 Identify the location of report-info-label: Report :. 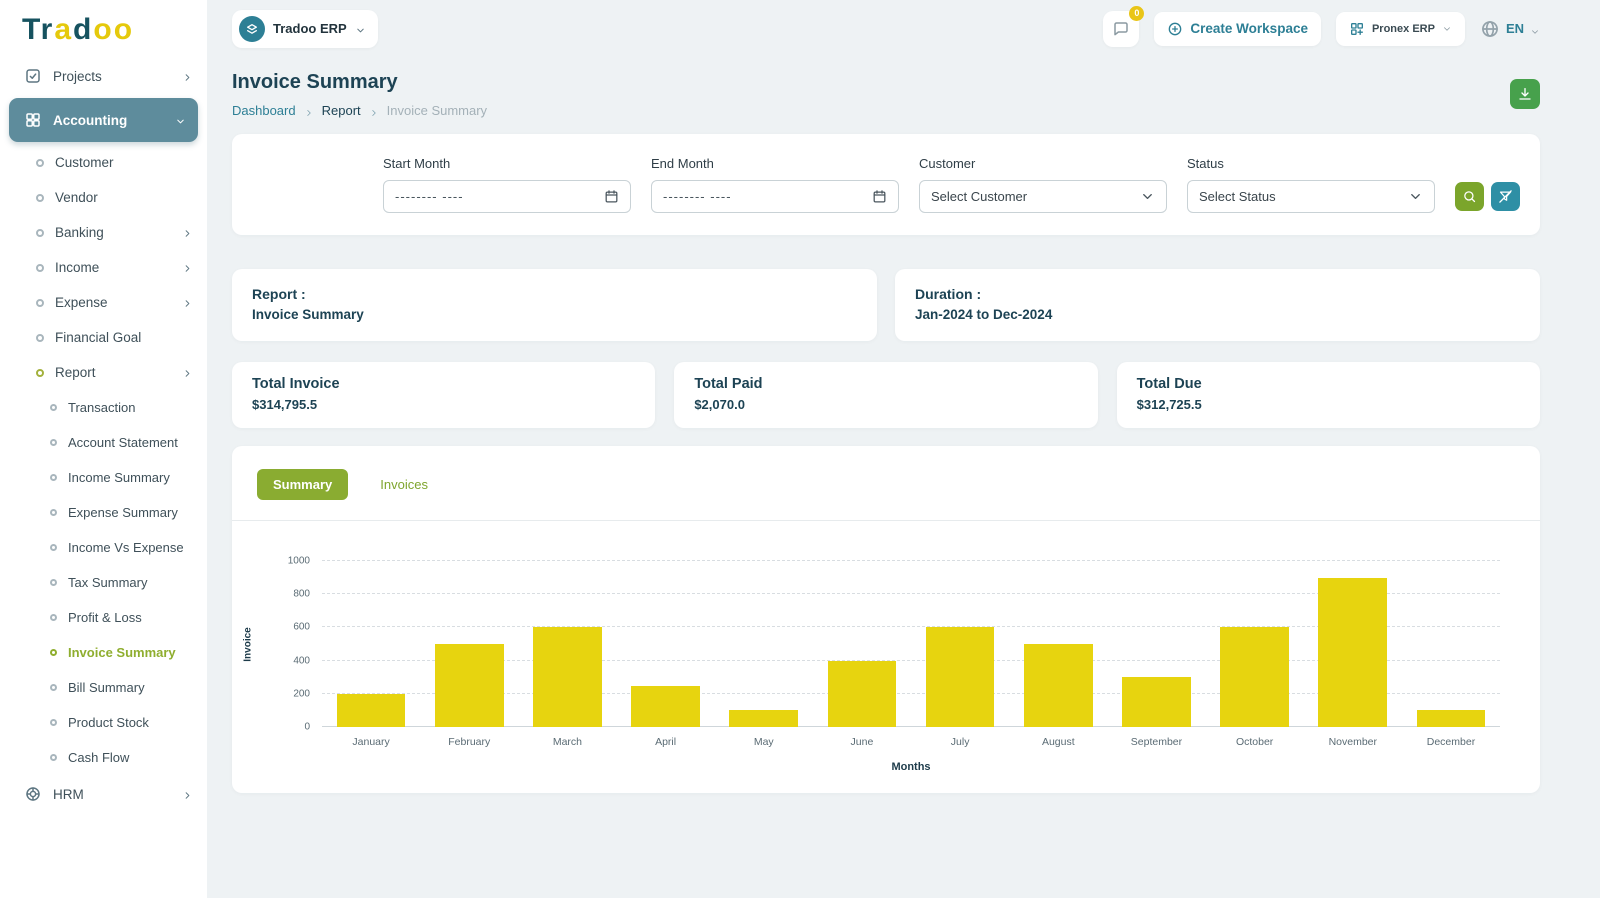
(279, 294).